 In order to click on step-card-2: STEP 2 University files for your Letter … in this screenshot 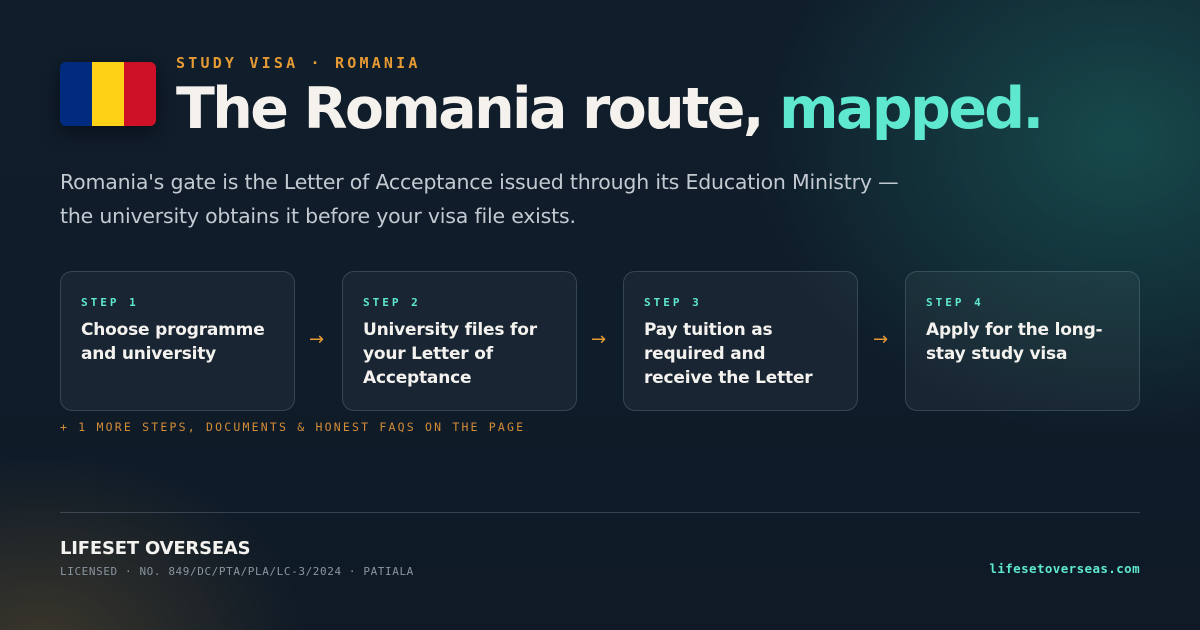, I will do `click(459, 341)`.